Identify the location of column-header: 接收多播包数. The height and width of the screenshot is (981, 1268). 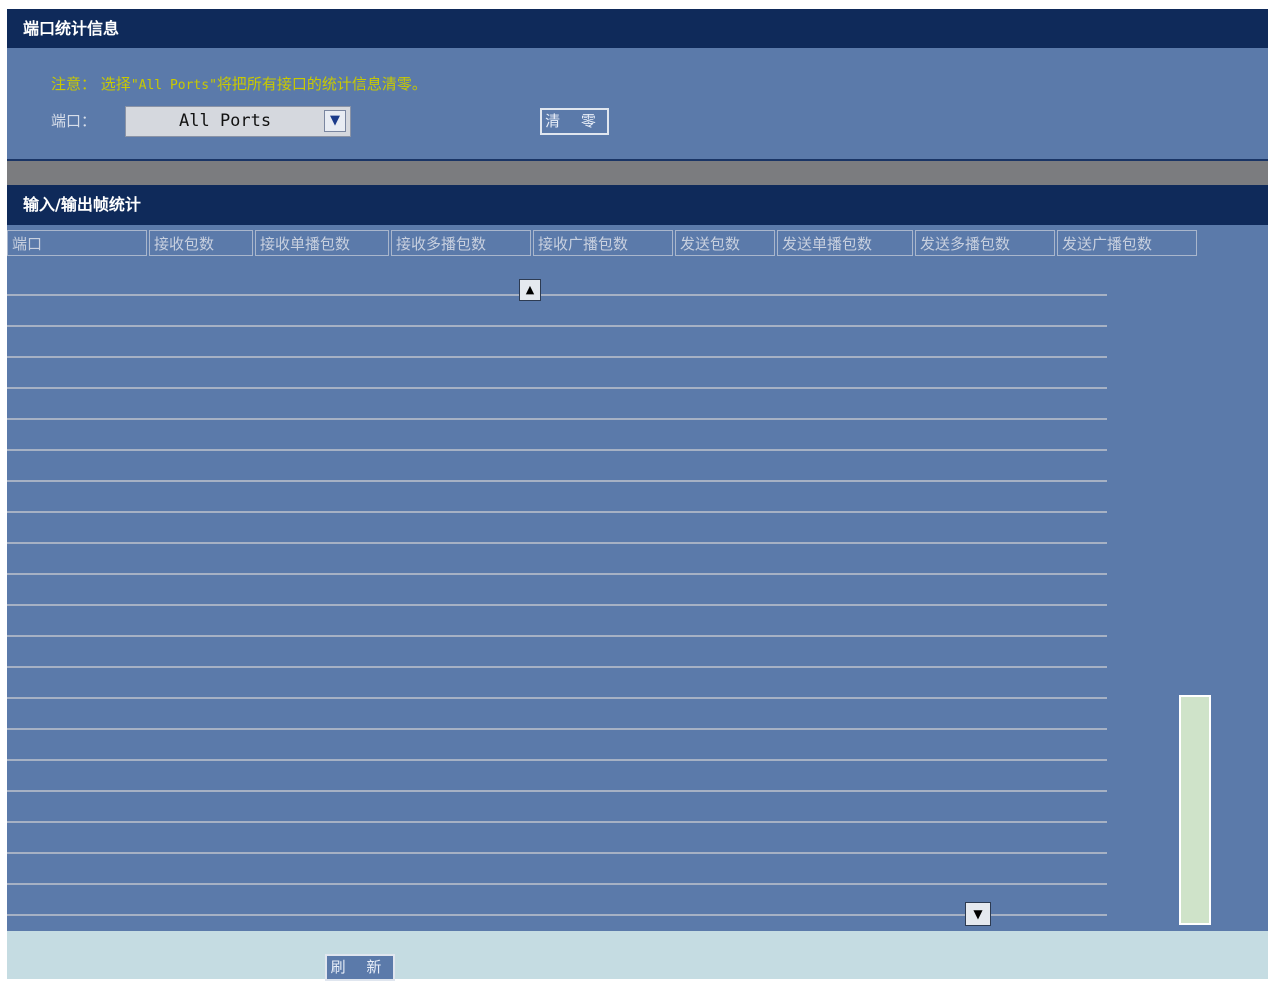
(461, 243).